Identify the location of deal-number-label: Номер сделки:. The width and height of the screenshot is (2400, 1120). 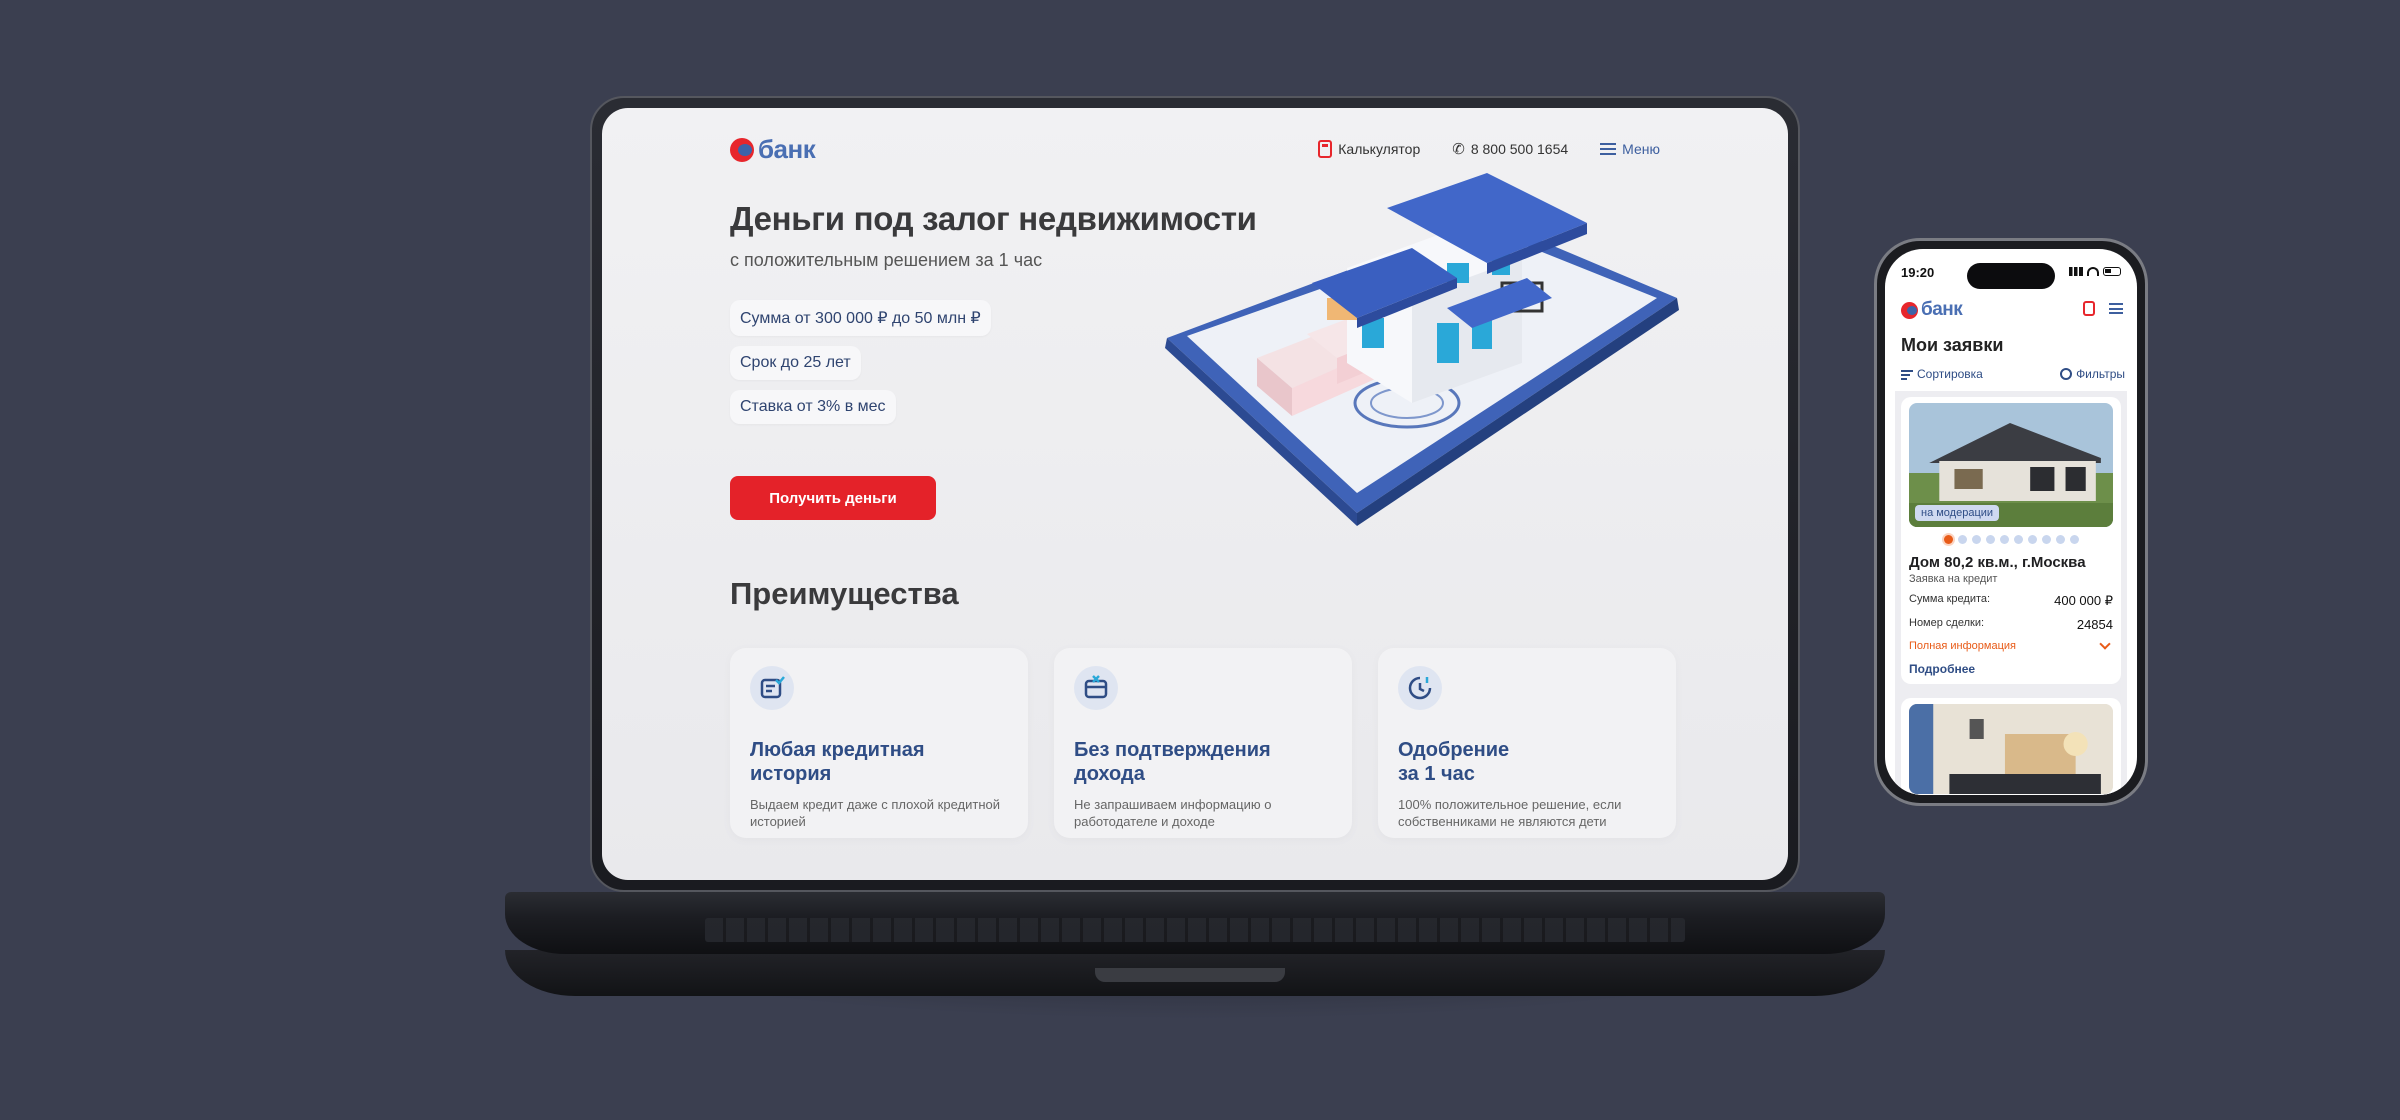
(1947, 623).